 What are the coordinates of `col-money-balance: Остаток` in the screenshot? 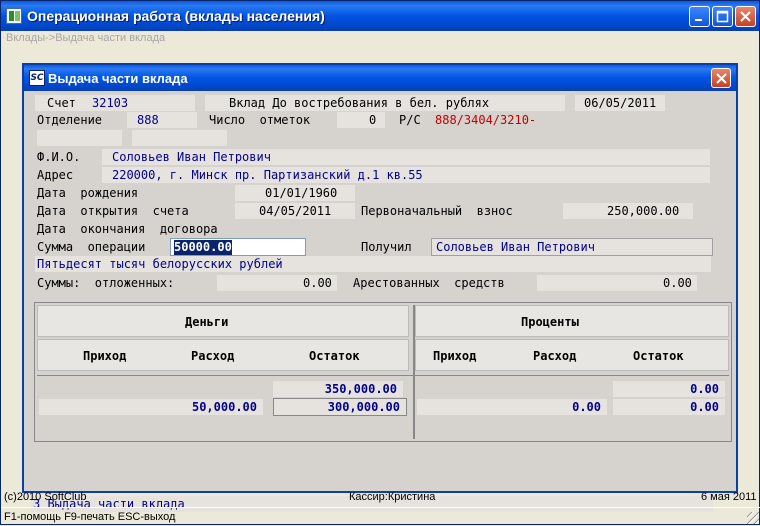 It's located at (334, 356).